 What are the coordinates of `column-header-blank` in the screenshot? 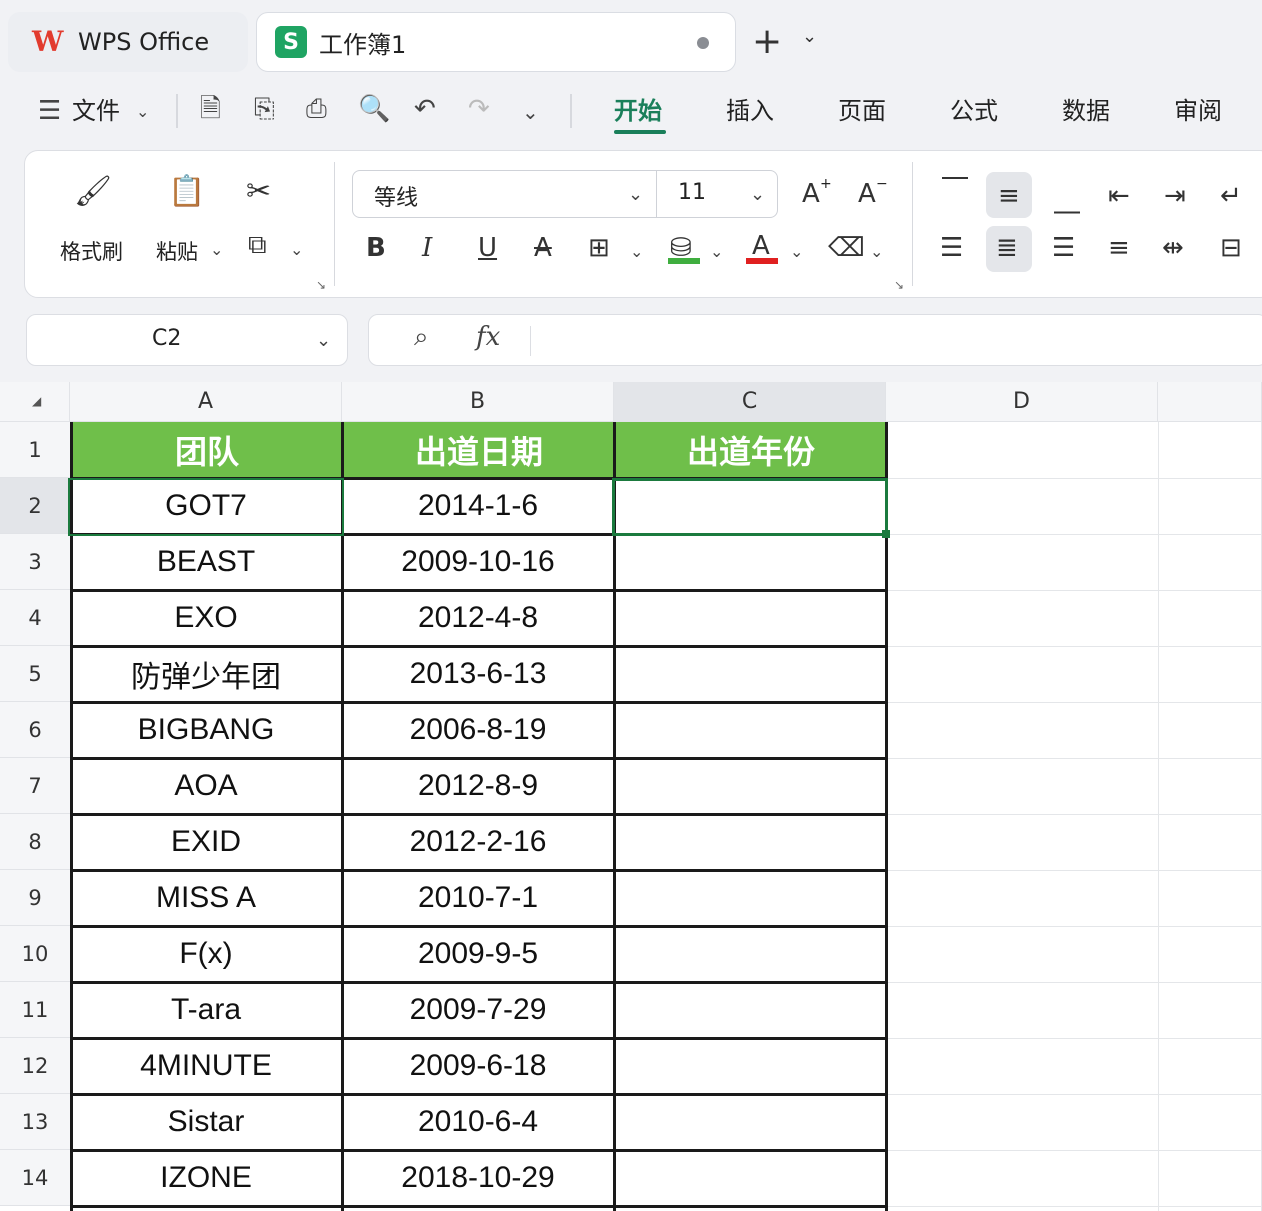 It's located at (1210, 402).